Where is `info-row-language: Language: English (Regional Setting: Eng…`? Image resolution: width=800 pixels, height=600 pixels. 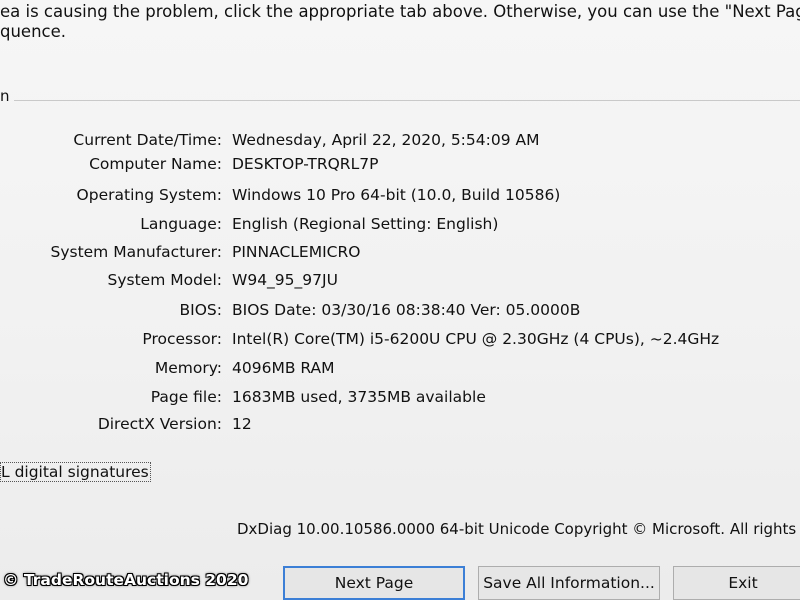 info-row-language: Language: English (Regional Setting: Eng… is located at coordinates (400, 224).